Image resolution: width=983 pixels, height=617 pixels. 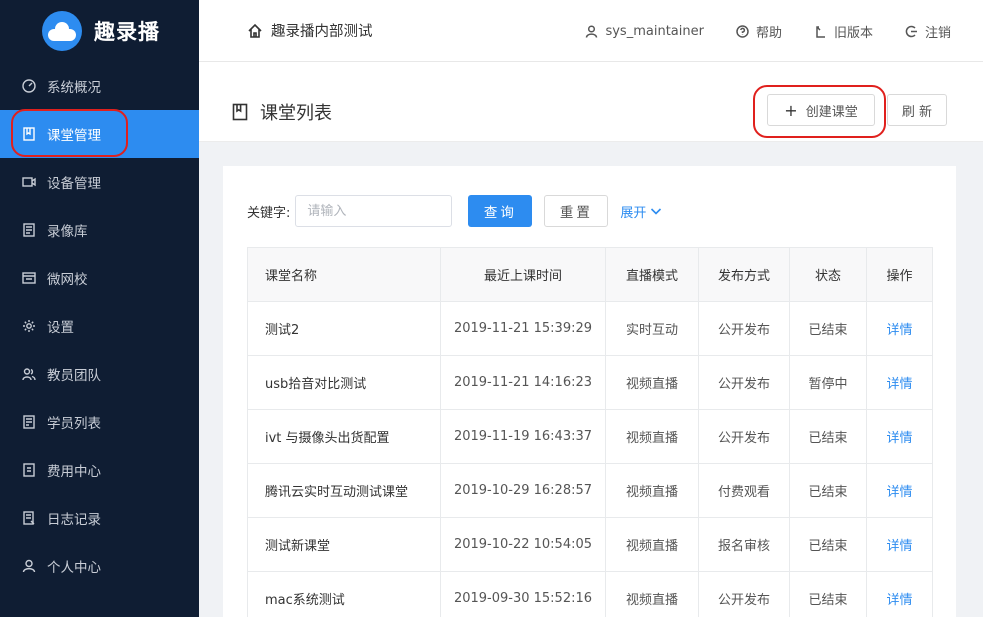 I want to click on sidebar-item-logs: 日志记录, so click(x=99, y=518).